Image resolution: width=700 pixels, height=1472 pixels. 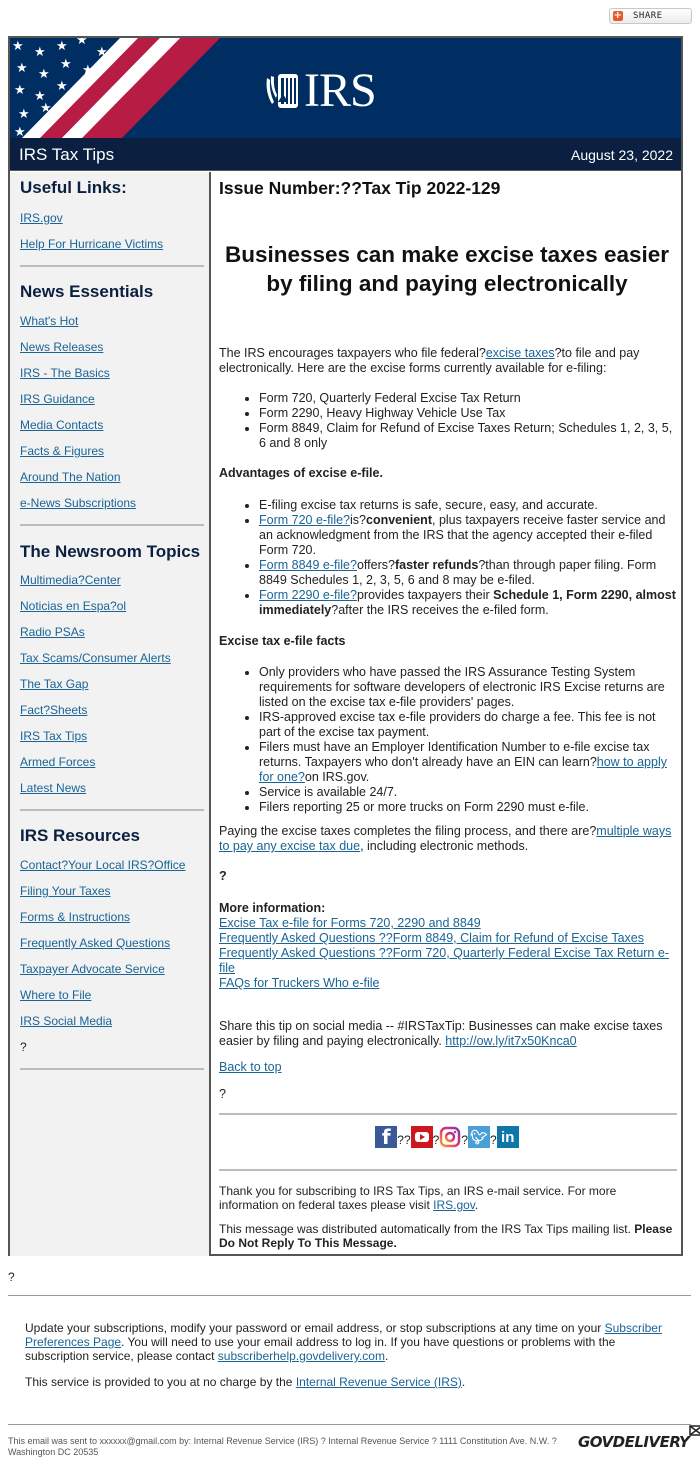 I want to click on text: on IRS.gov., so click(x=337, y=777).